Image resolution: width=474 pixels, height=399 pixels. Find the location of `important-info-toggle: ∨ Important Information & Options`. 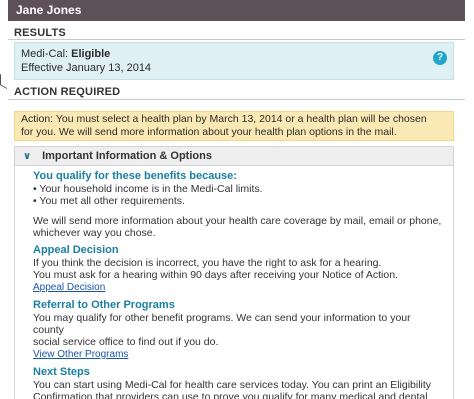

important-info-toggle: ∨ Important Information & Options is located at coordinates (234, 156).